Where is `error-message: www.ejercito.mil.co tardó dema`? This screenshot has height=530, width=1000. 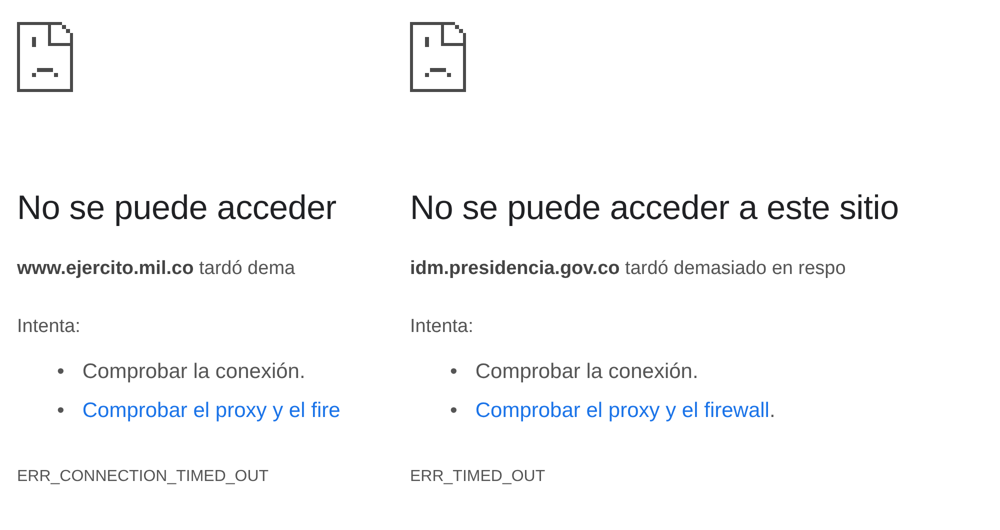
error-message: www.ejercito.mil.co tardó dema is located at coordinates (156, 269).